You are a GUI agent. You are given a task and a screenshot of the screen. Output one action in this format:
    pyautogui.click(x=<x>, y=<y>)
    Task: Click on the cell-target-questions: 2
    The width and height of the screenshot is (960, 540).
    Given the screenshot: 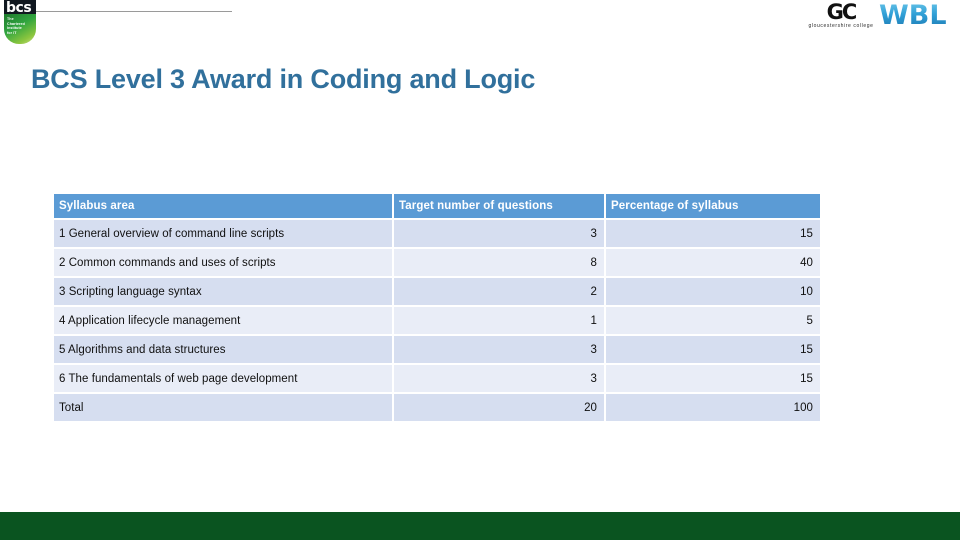 What is the action you would take?
    pyautogui.click(x=500, y=292)
    